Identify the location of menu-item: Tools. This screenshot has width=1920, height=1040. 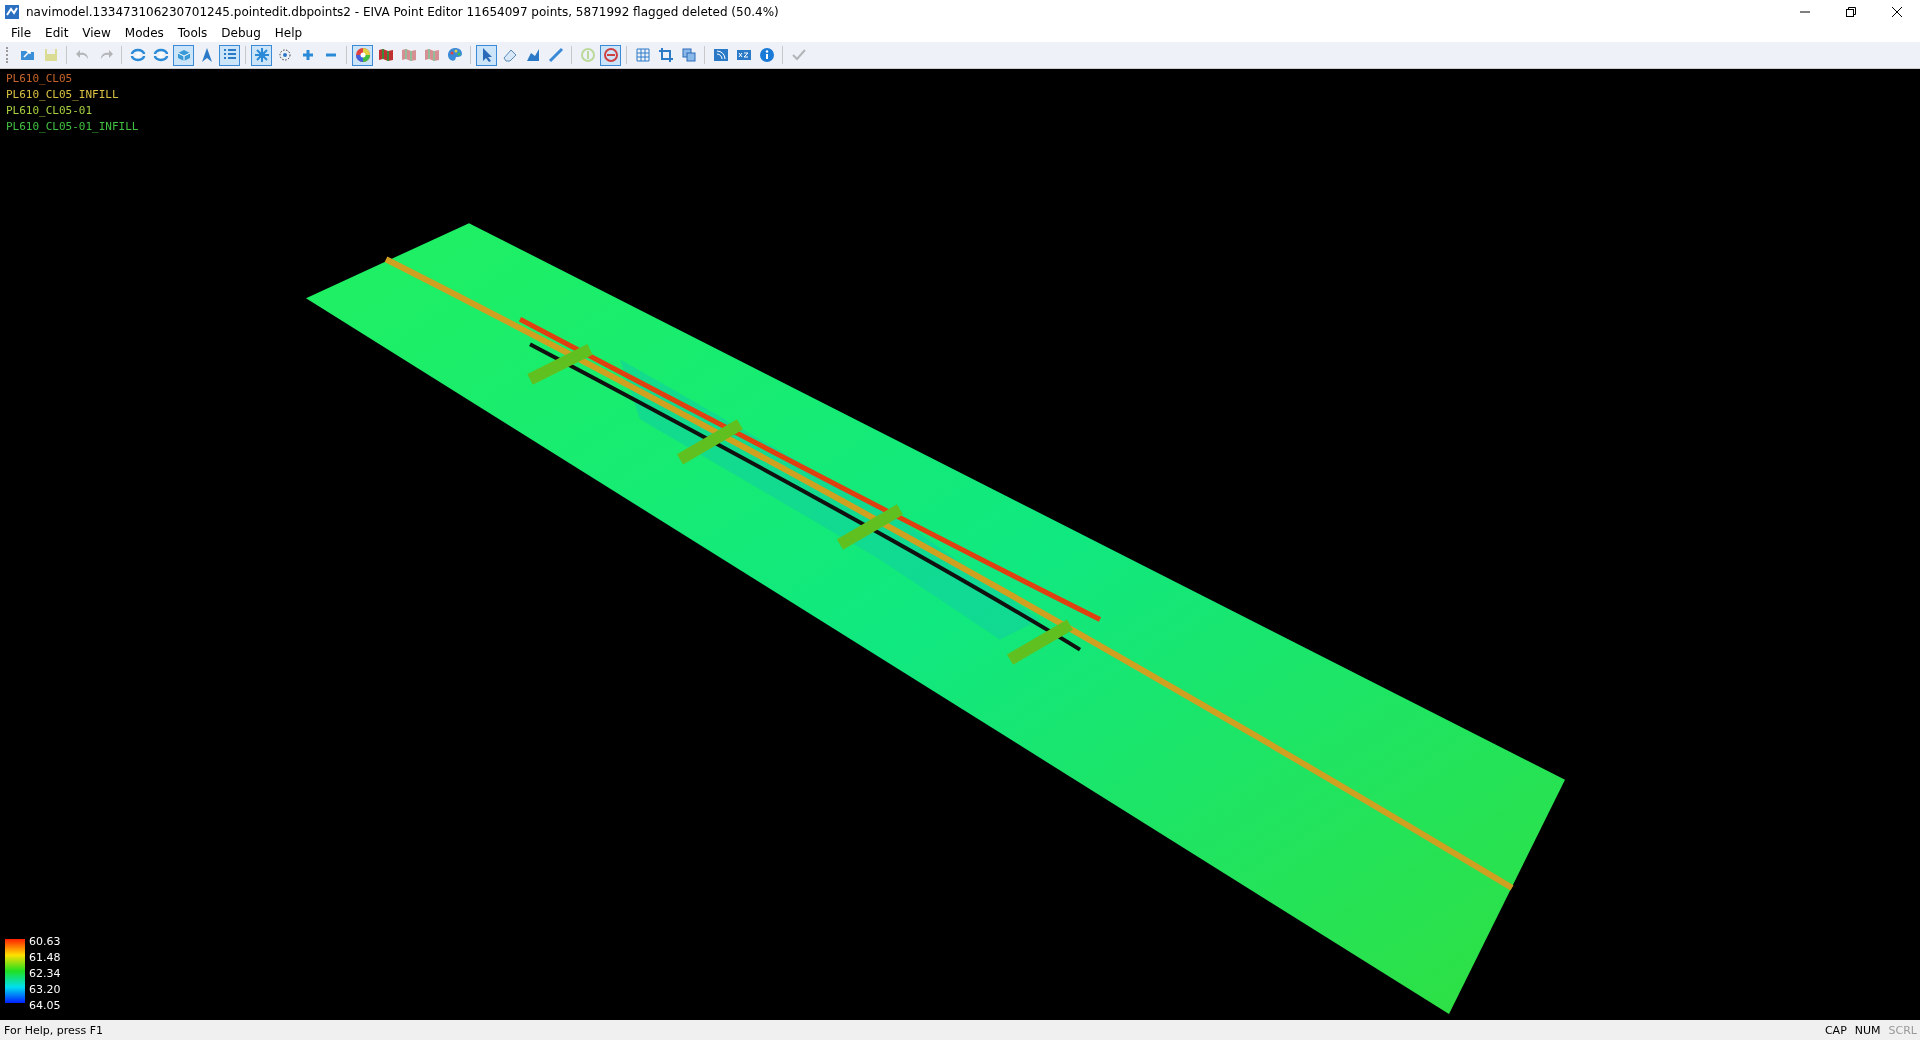
(192, 33).